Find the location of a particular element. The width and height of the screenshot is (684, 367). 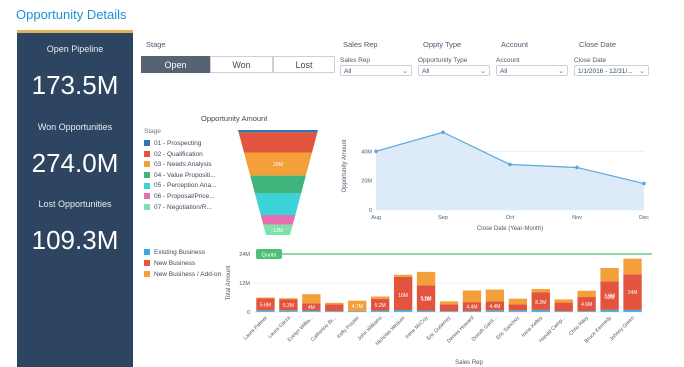

funnel-chart-title: Opportunity Amount is located at coordinates (234, 118).